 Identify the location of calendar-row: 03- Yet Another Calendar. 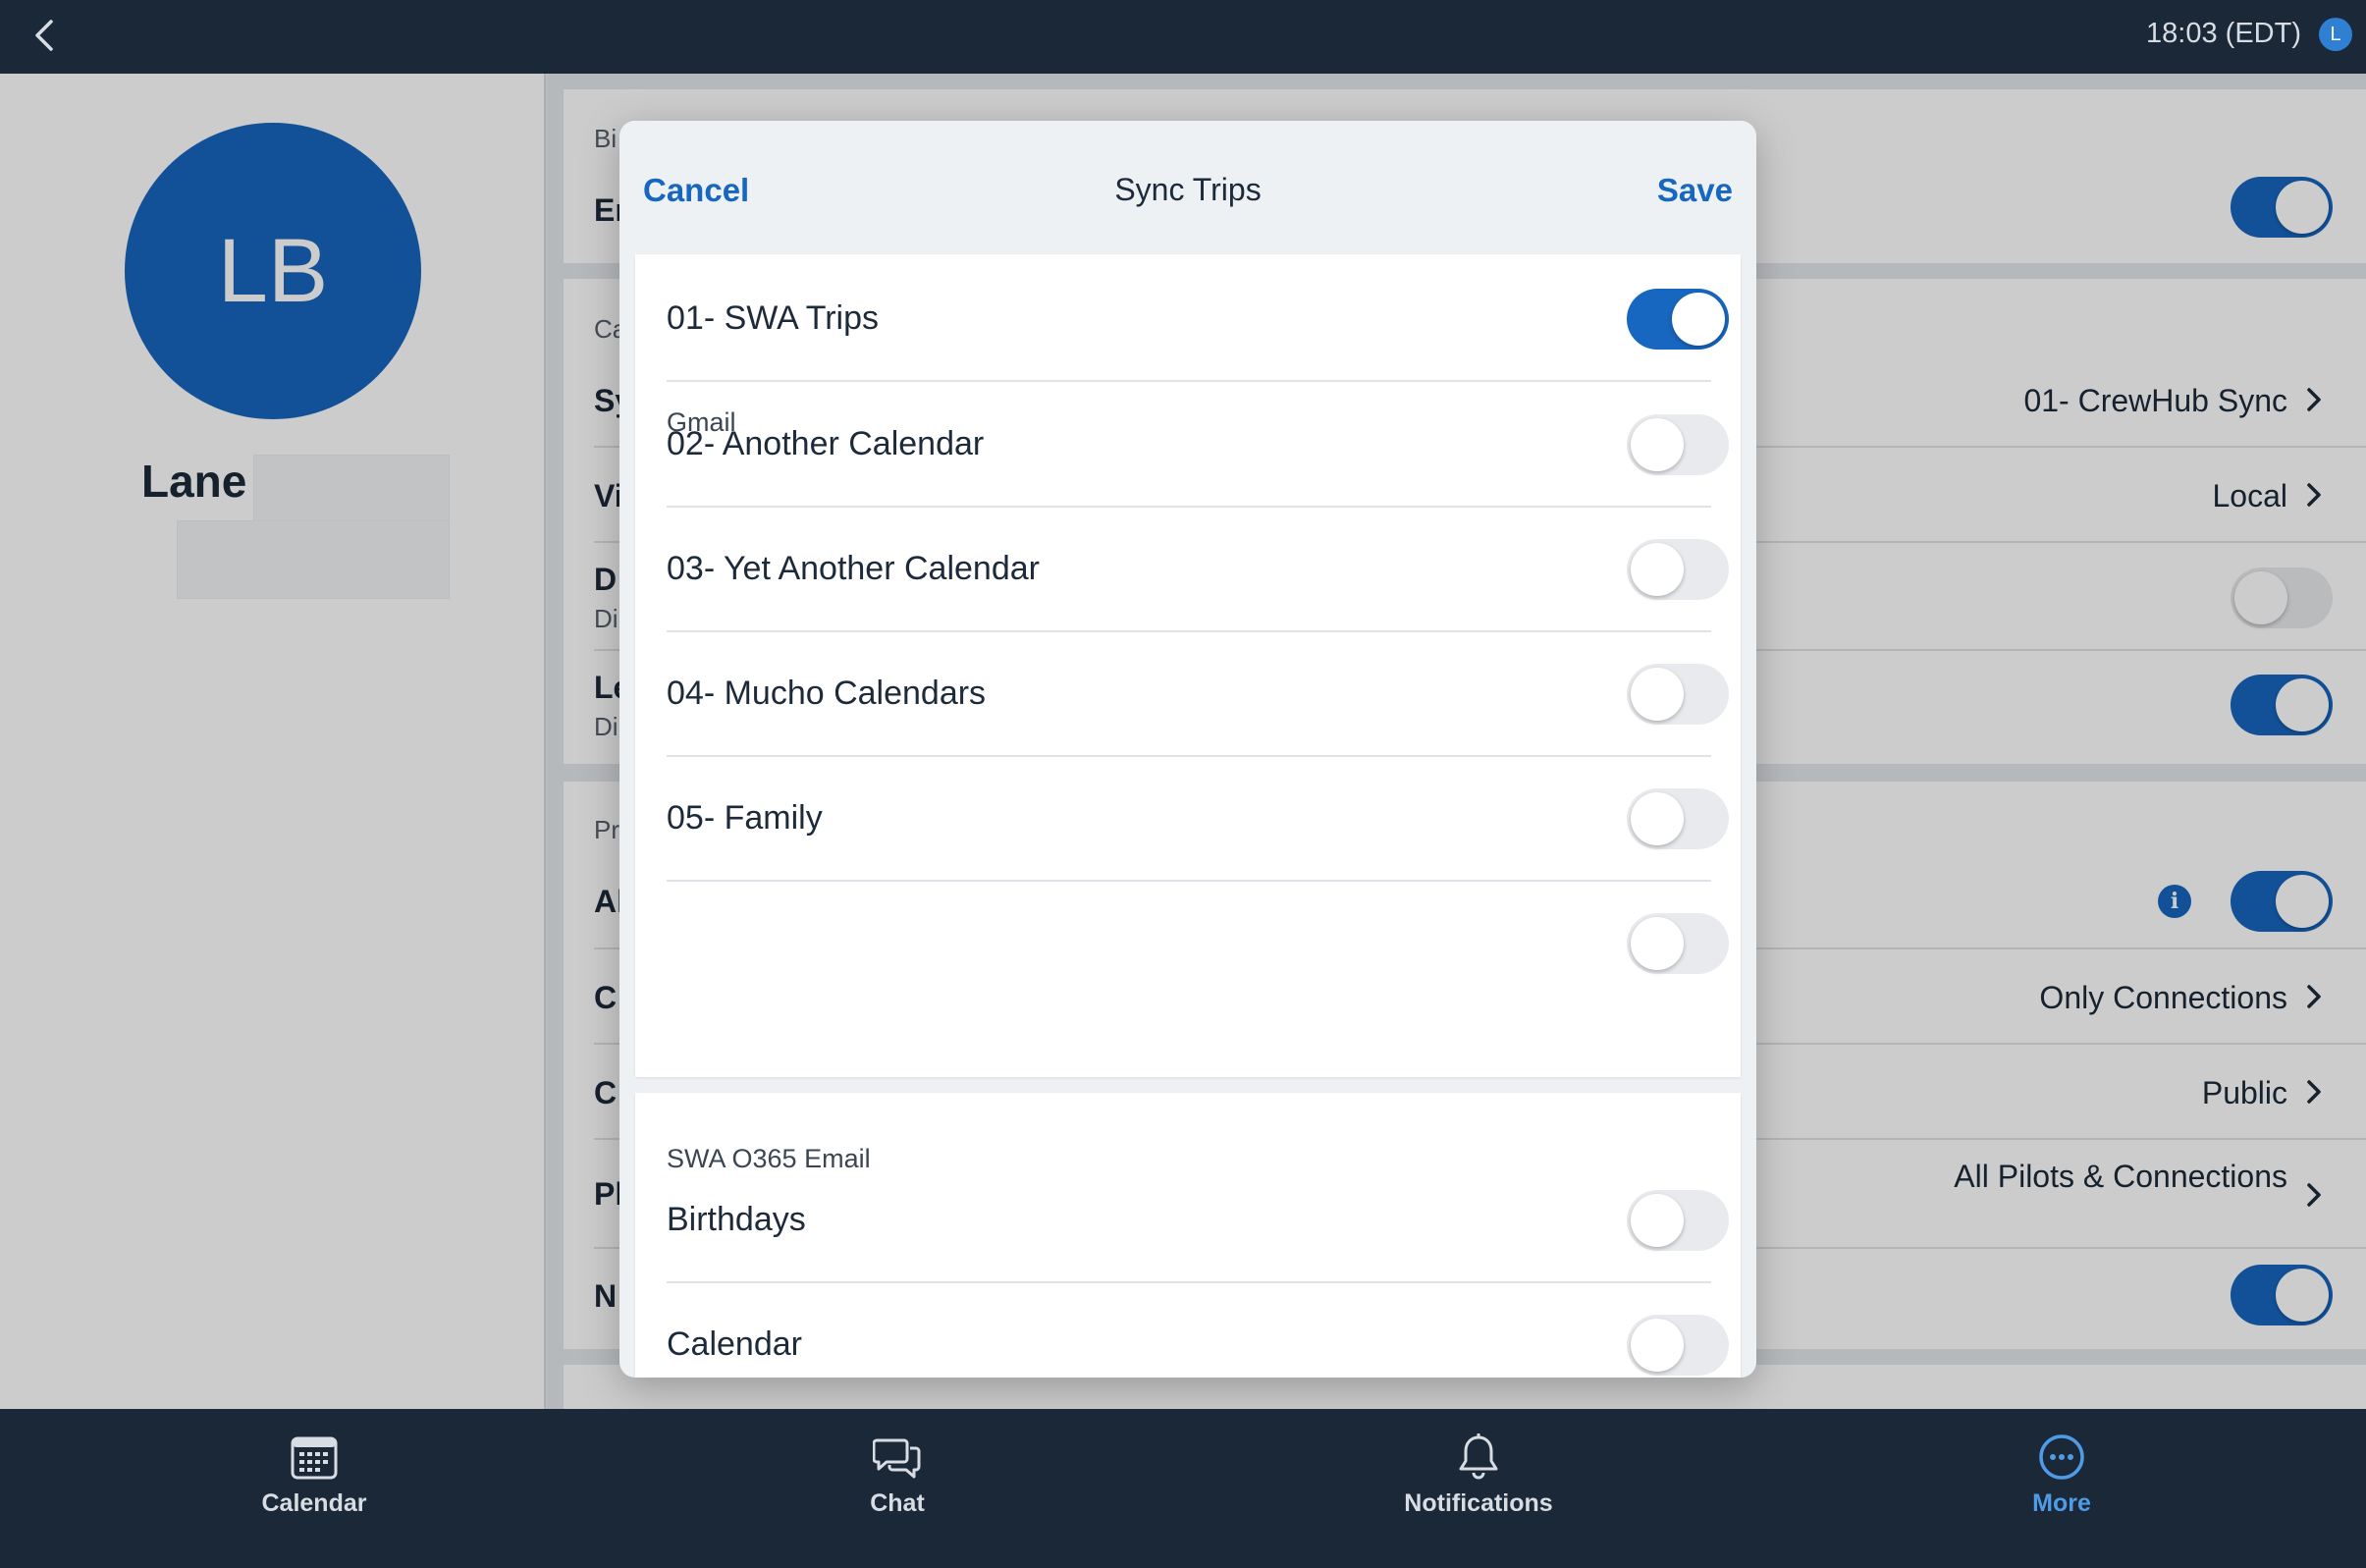
(1204, 569).